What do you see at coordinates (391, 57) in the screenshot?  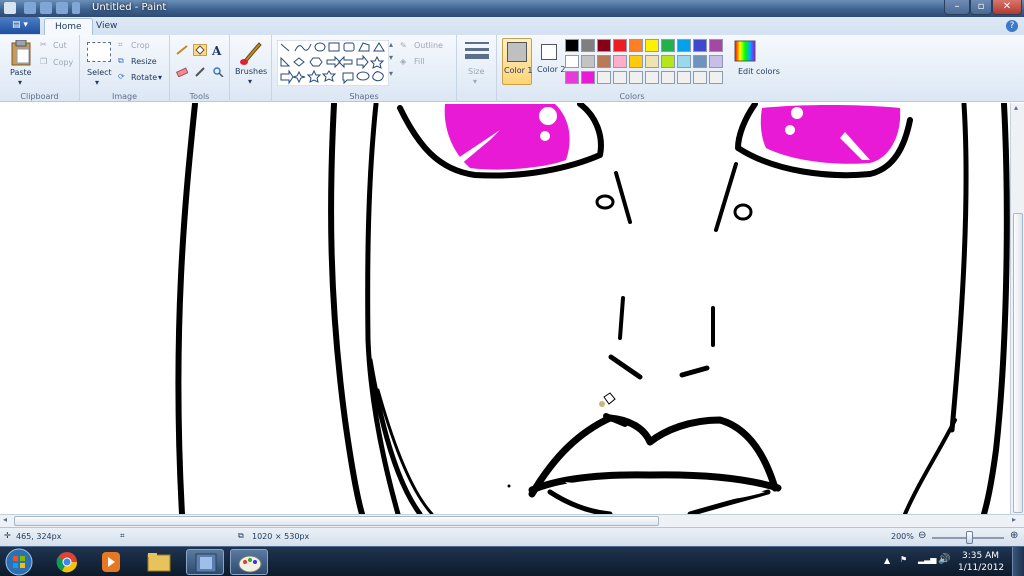 I see `shapes-scroll-down-icon: ▾` at bounding box center [391, 57].